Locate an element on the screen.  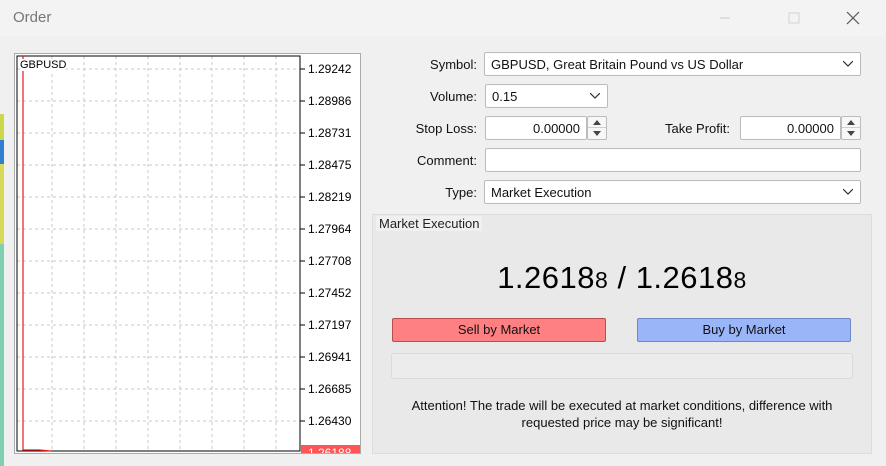
stop-loss-down-button is located at coordinates (597, 133).